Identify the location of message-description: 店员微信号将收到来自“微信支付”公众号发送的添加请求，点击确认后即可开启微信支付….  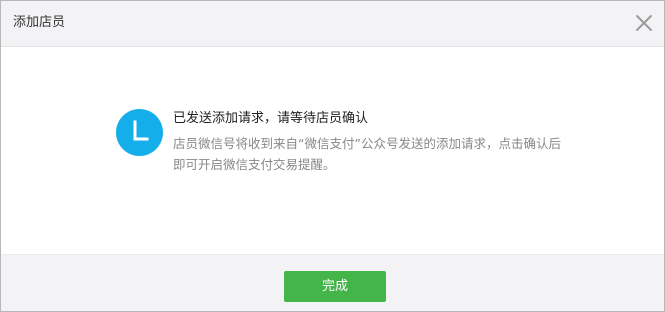
(367, 154).